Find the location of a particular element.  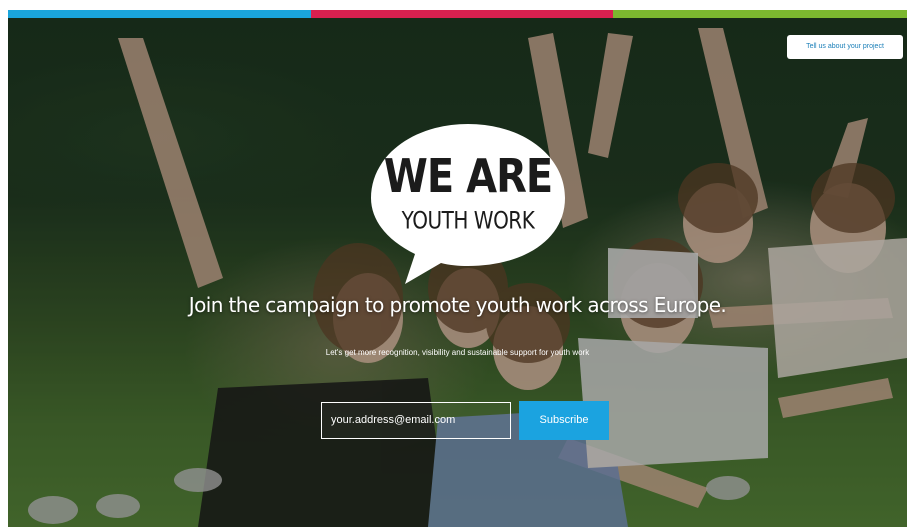

top-stripe-green is located at coordinates (760, 14).